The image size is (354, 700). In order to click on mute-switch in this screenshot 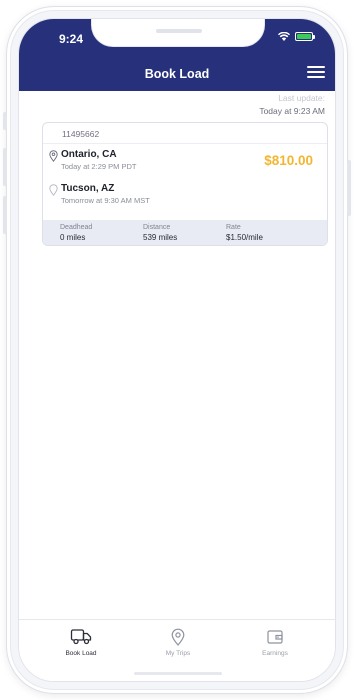, I will do `click(5, 121)`.